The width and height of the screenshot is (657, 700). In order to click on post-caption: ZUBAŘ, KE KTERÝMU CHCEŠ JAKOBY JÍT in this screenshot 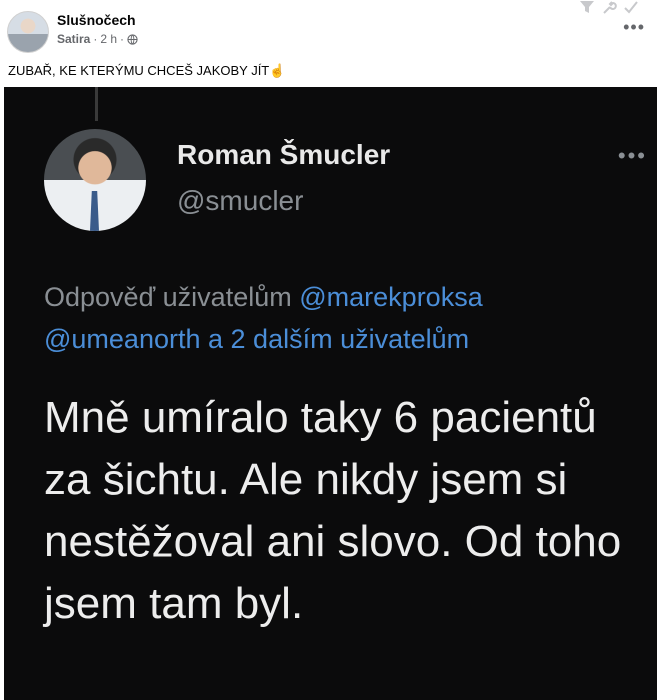, I will do `click(139, 70)`.